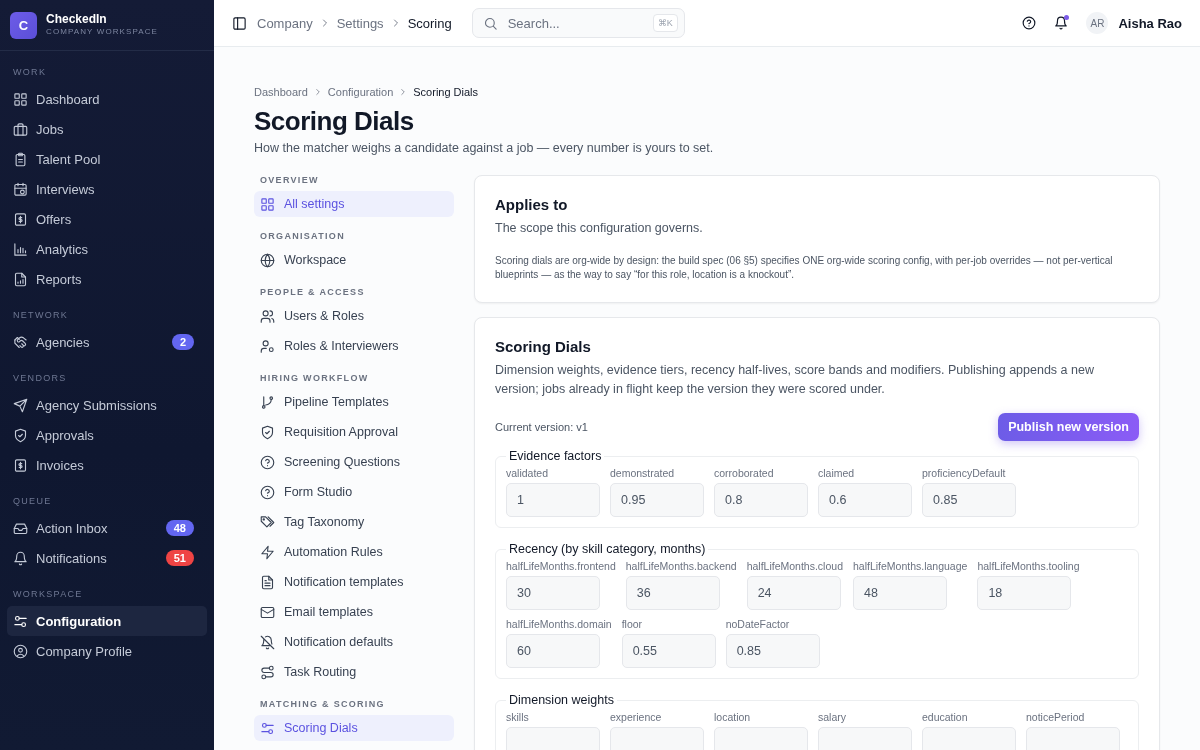 This screenshot has width=1200, height=750. I want to click on settings-nav-item: Notification templates, so click(354, 582).